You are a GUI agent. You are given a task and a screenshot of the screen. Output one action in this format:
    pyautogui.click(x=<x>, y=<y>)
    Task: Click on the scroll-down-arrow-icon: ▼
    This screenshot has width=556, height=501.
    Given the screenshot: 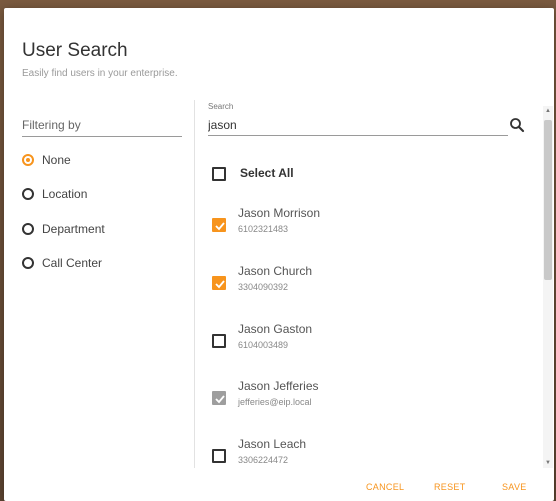 What is the action you would take?
    pyautogui.click(x=548, y=463)
    